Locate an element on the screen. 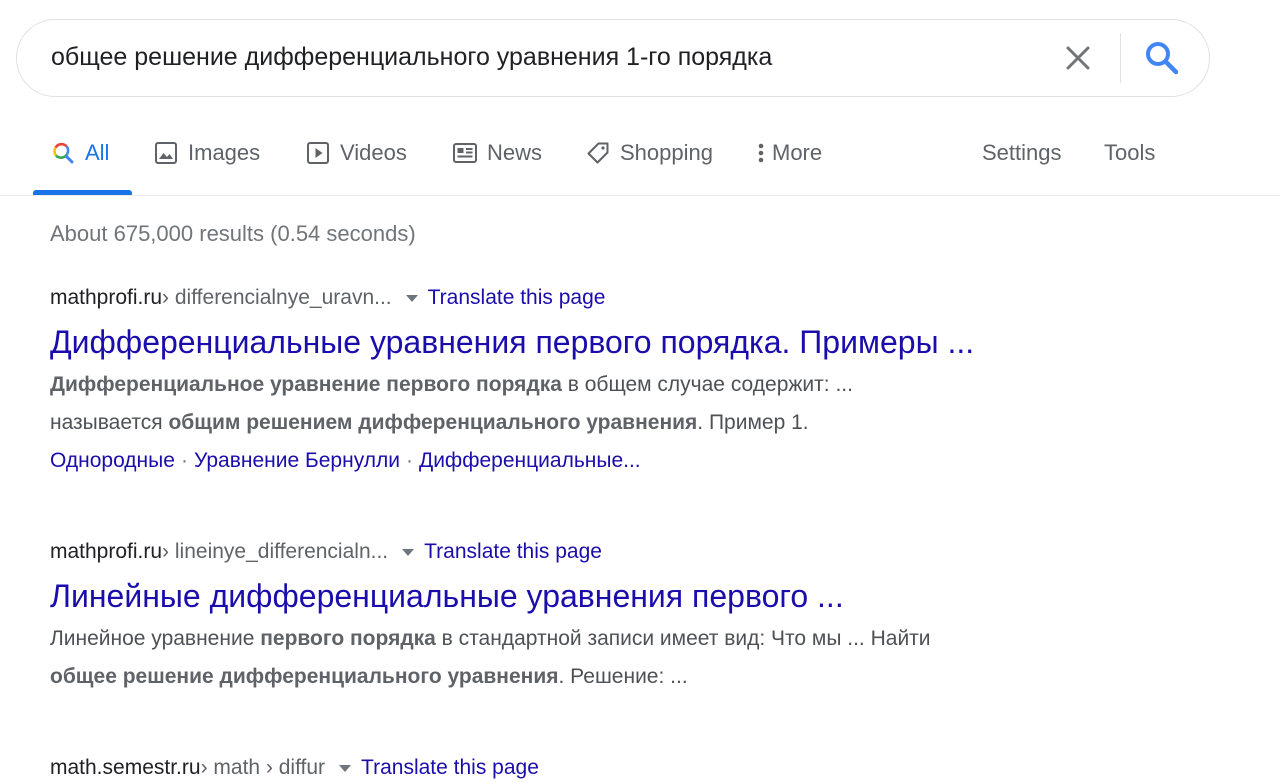 This screenshot has height=782, width=1280. snippet-text: . Пример 1. is located at coordinates (753, 422).